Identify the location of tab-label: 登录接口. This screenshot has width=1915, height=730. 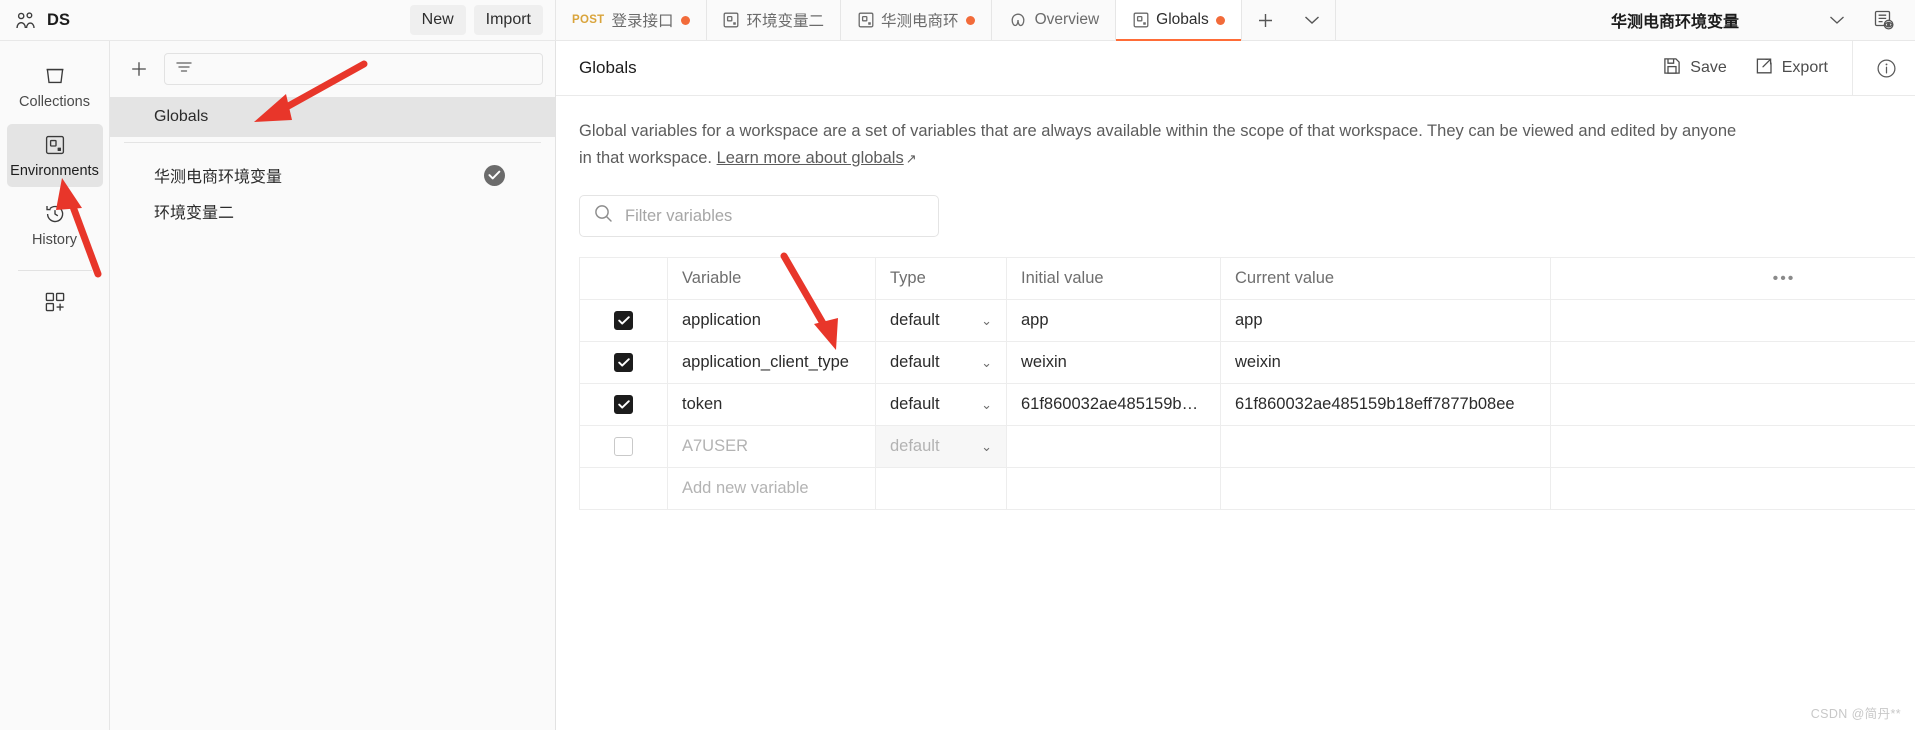
(642, 21).